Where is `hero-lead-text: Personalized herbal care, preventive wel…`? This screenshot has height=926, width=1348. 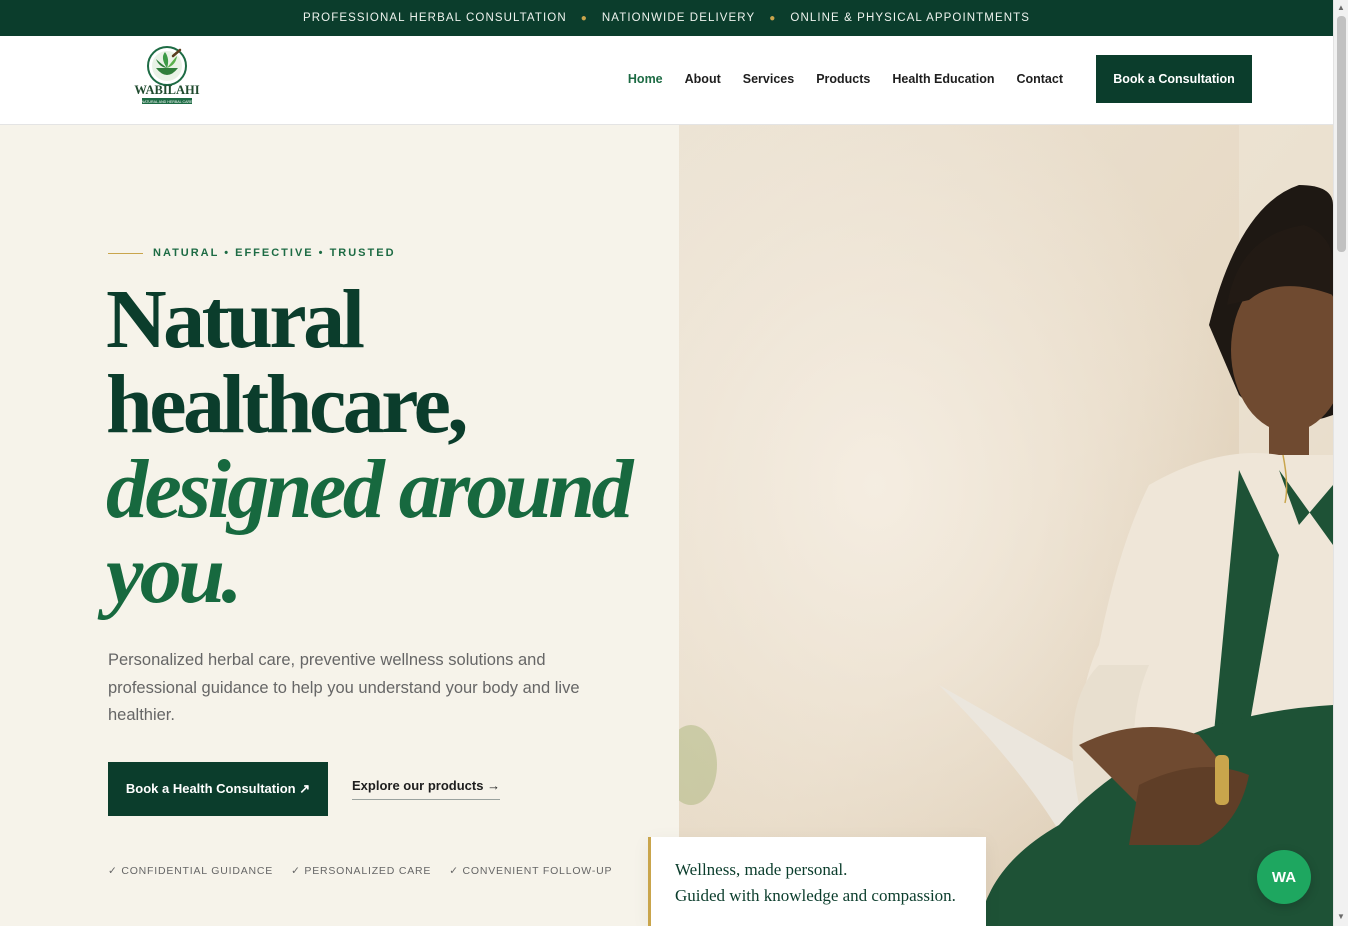
hero-lead-text: Personalized herbal care, preventive wel… is located at coordinates (344, 687).